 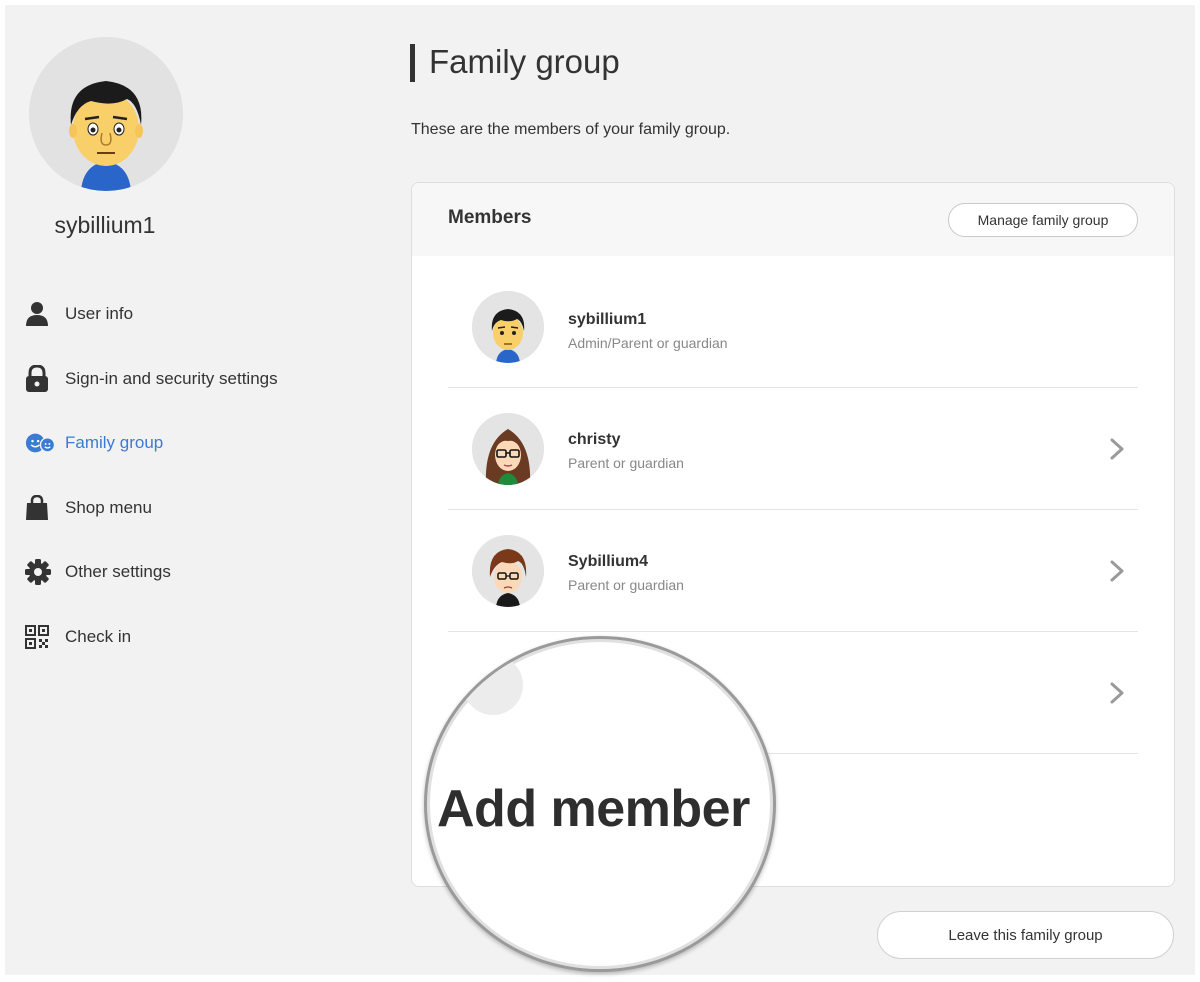 I want to click on lock-icon, so click(x=40, y=379).